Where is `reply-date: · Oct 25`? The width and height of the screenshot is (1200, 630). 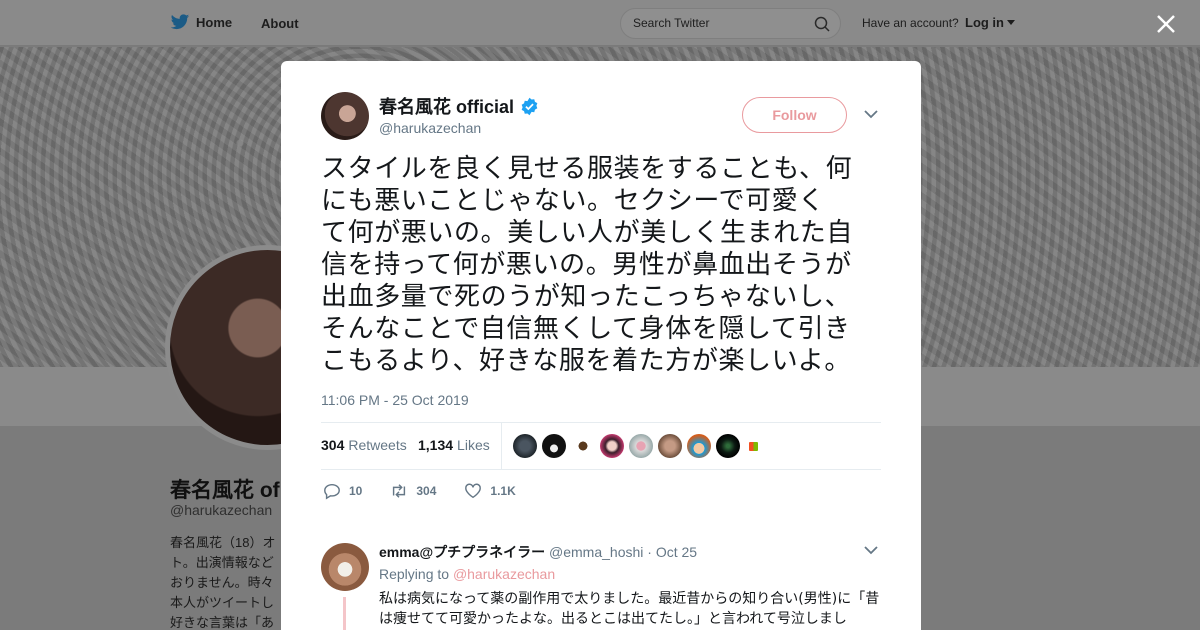
reply-date: · Oct 25 is located at coordinates (672, 552).